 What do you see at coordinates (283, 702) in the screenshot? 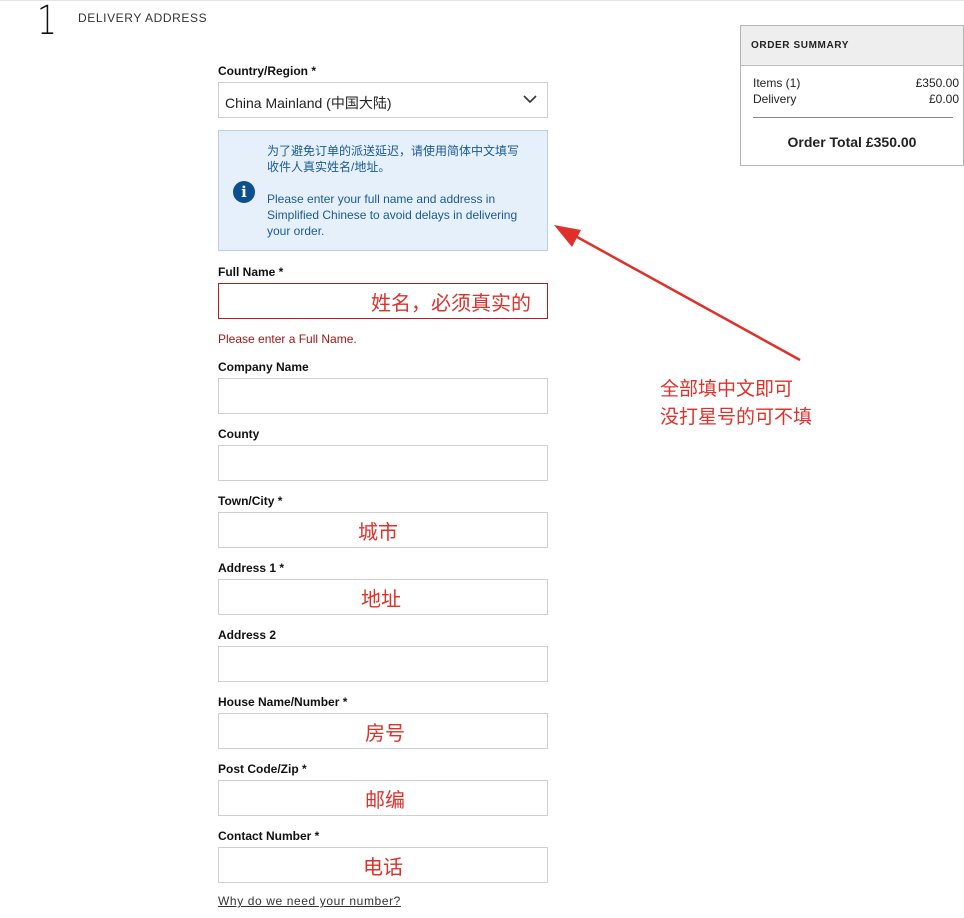
I see `house-label: House Name/Number *` at bounding box center [283, 702].